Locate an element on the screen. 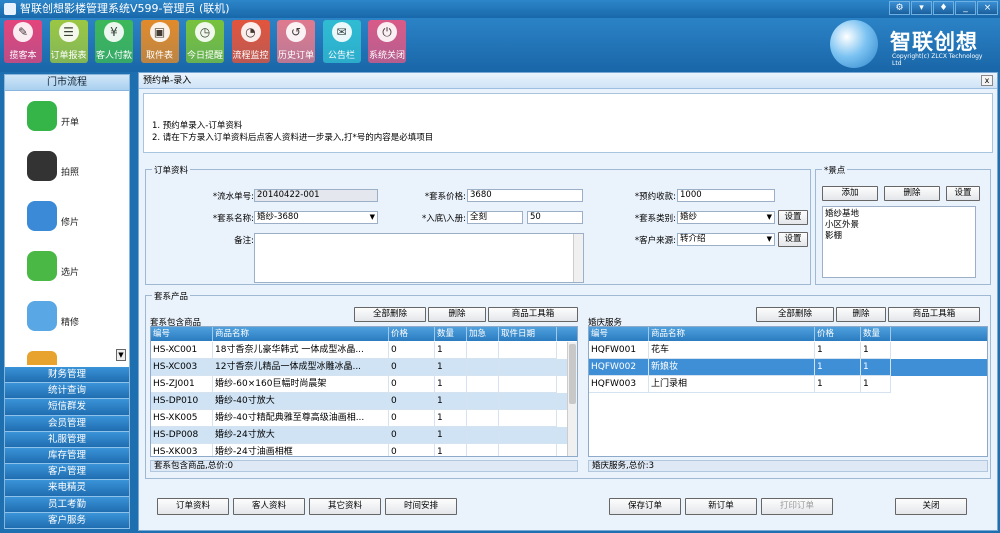  settings-icon: ⚙ is located at coordinates (899, 8).